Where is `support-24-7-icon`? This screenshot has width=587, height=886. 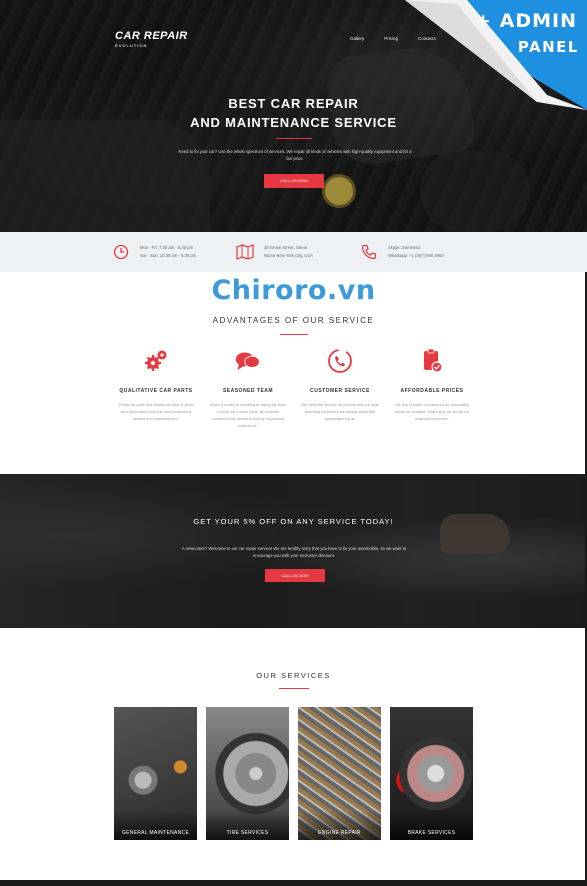 support-24-7-icon is located at coordinates (340, 361).